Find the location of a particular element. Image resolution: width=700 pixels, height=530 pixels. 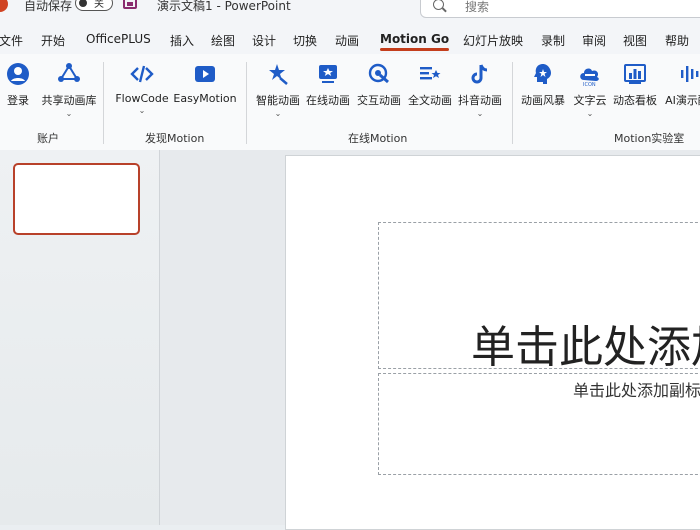

interactive-animation-label: 交互动画 is located at coordinates (379, 100).